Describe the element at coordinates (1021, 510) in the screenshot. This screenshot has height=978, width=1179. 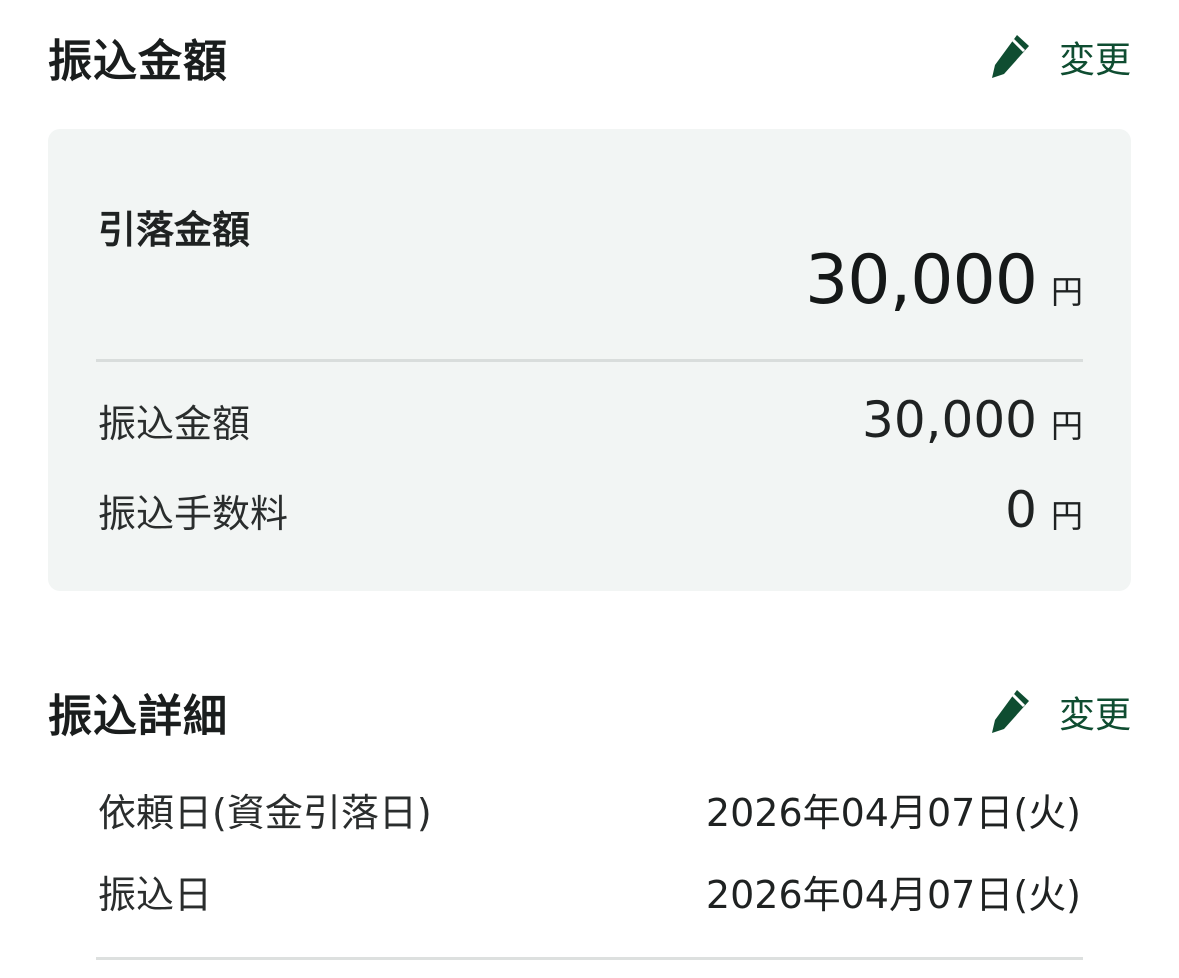
I see `transfer-fee-row-number: 0` at that location.